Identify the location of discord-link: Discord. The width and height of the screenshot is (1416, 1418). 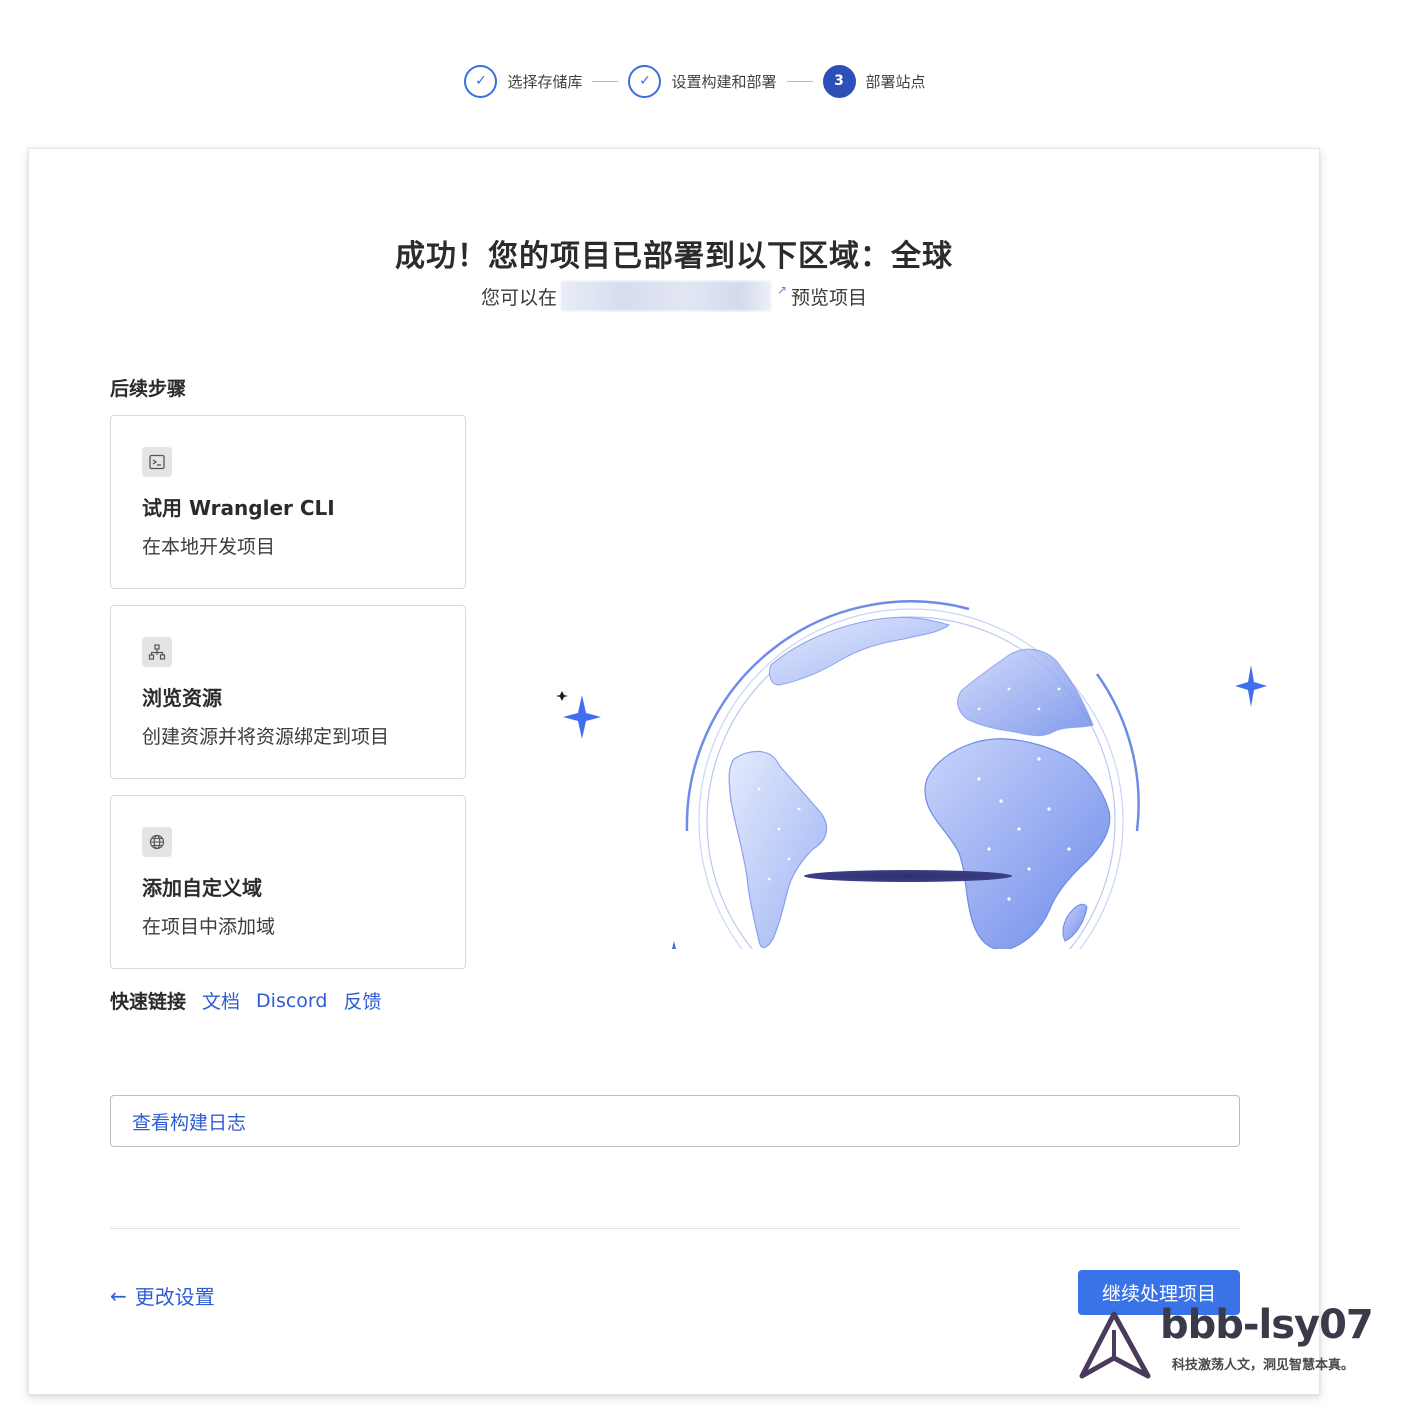
(291, 1001).